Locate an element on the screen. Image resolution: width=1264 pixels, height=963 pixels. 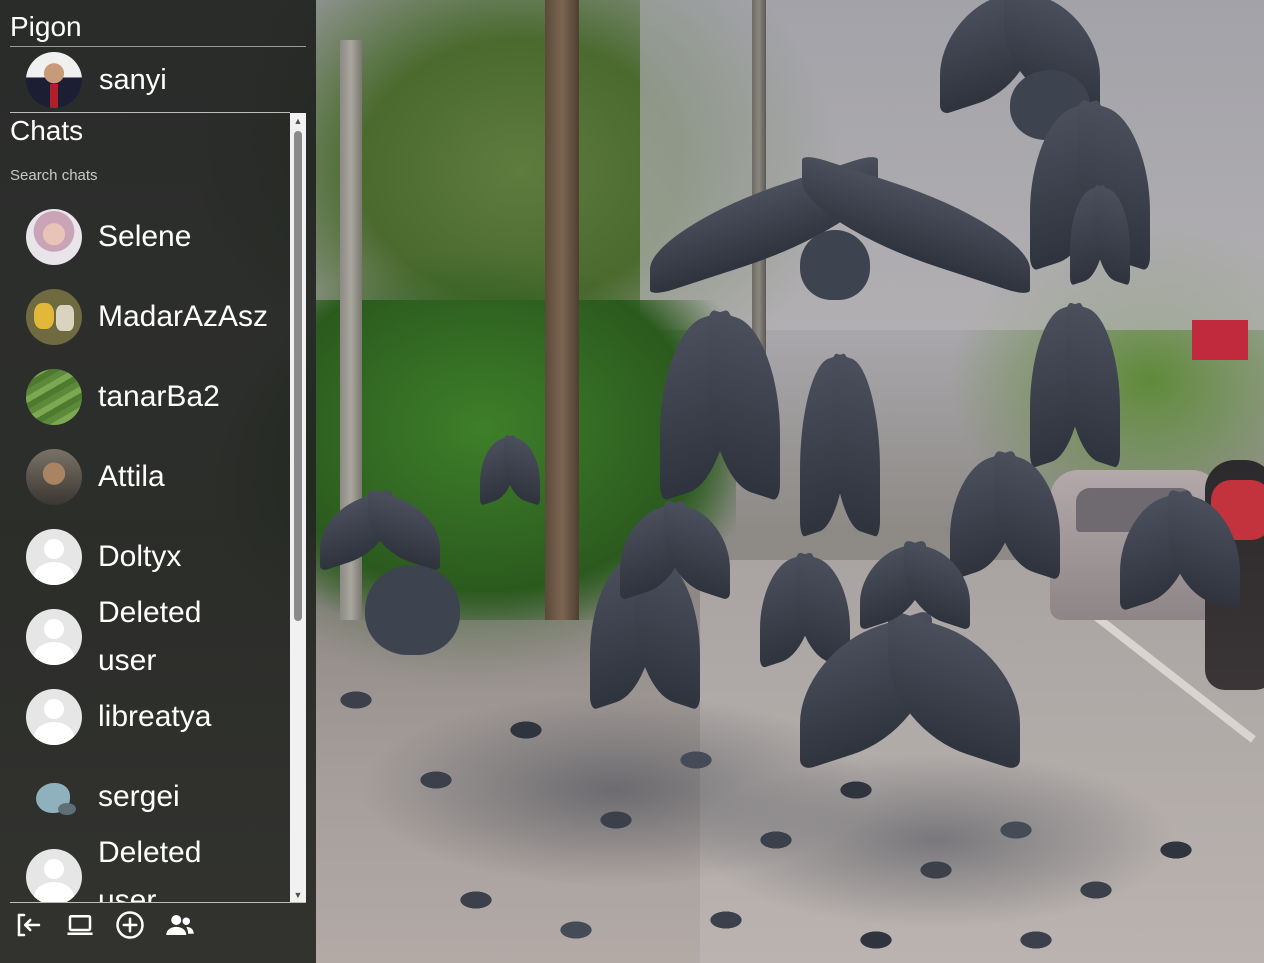
add-circle-icon is located at coordinates (130, 925).